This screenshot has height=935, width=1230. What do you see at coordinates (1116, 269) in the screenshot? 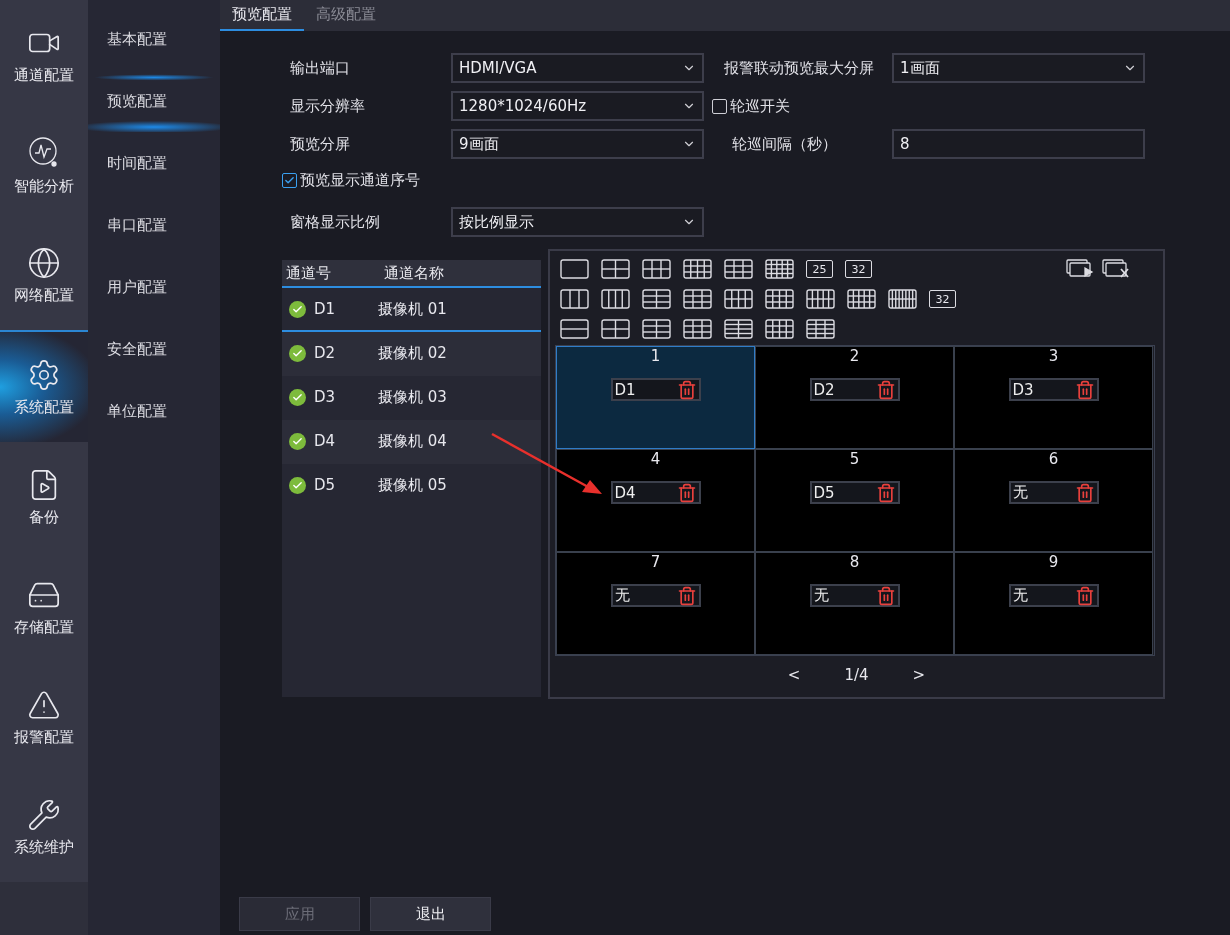
I see `close-windows-icon` at bounding box center [1116, 269].